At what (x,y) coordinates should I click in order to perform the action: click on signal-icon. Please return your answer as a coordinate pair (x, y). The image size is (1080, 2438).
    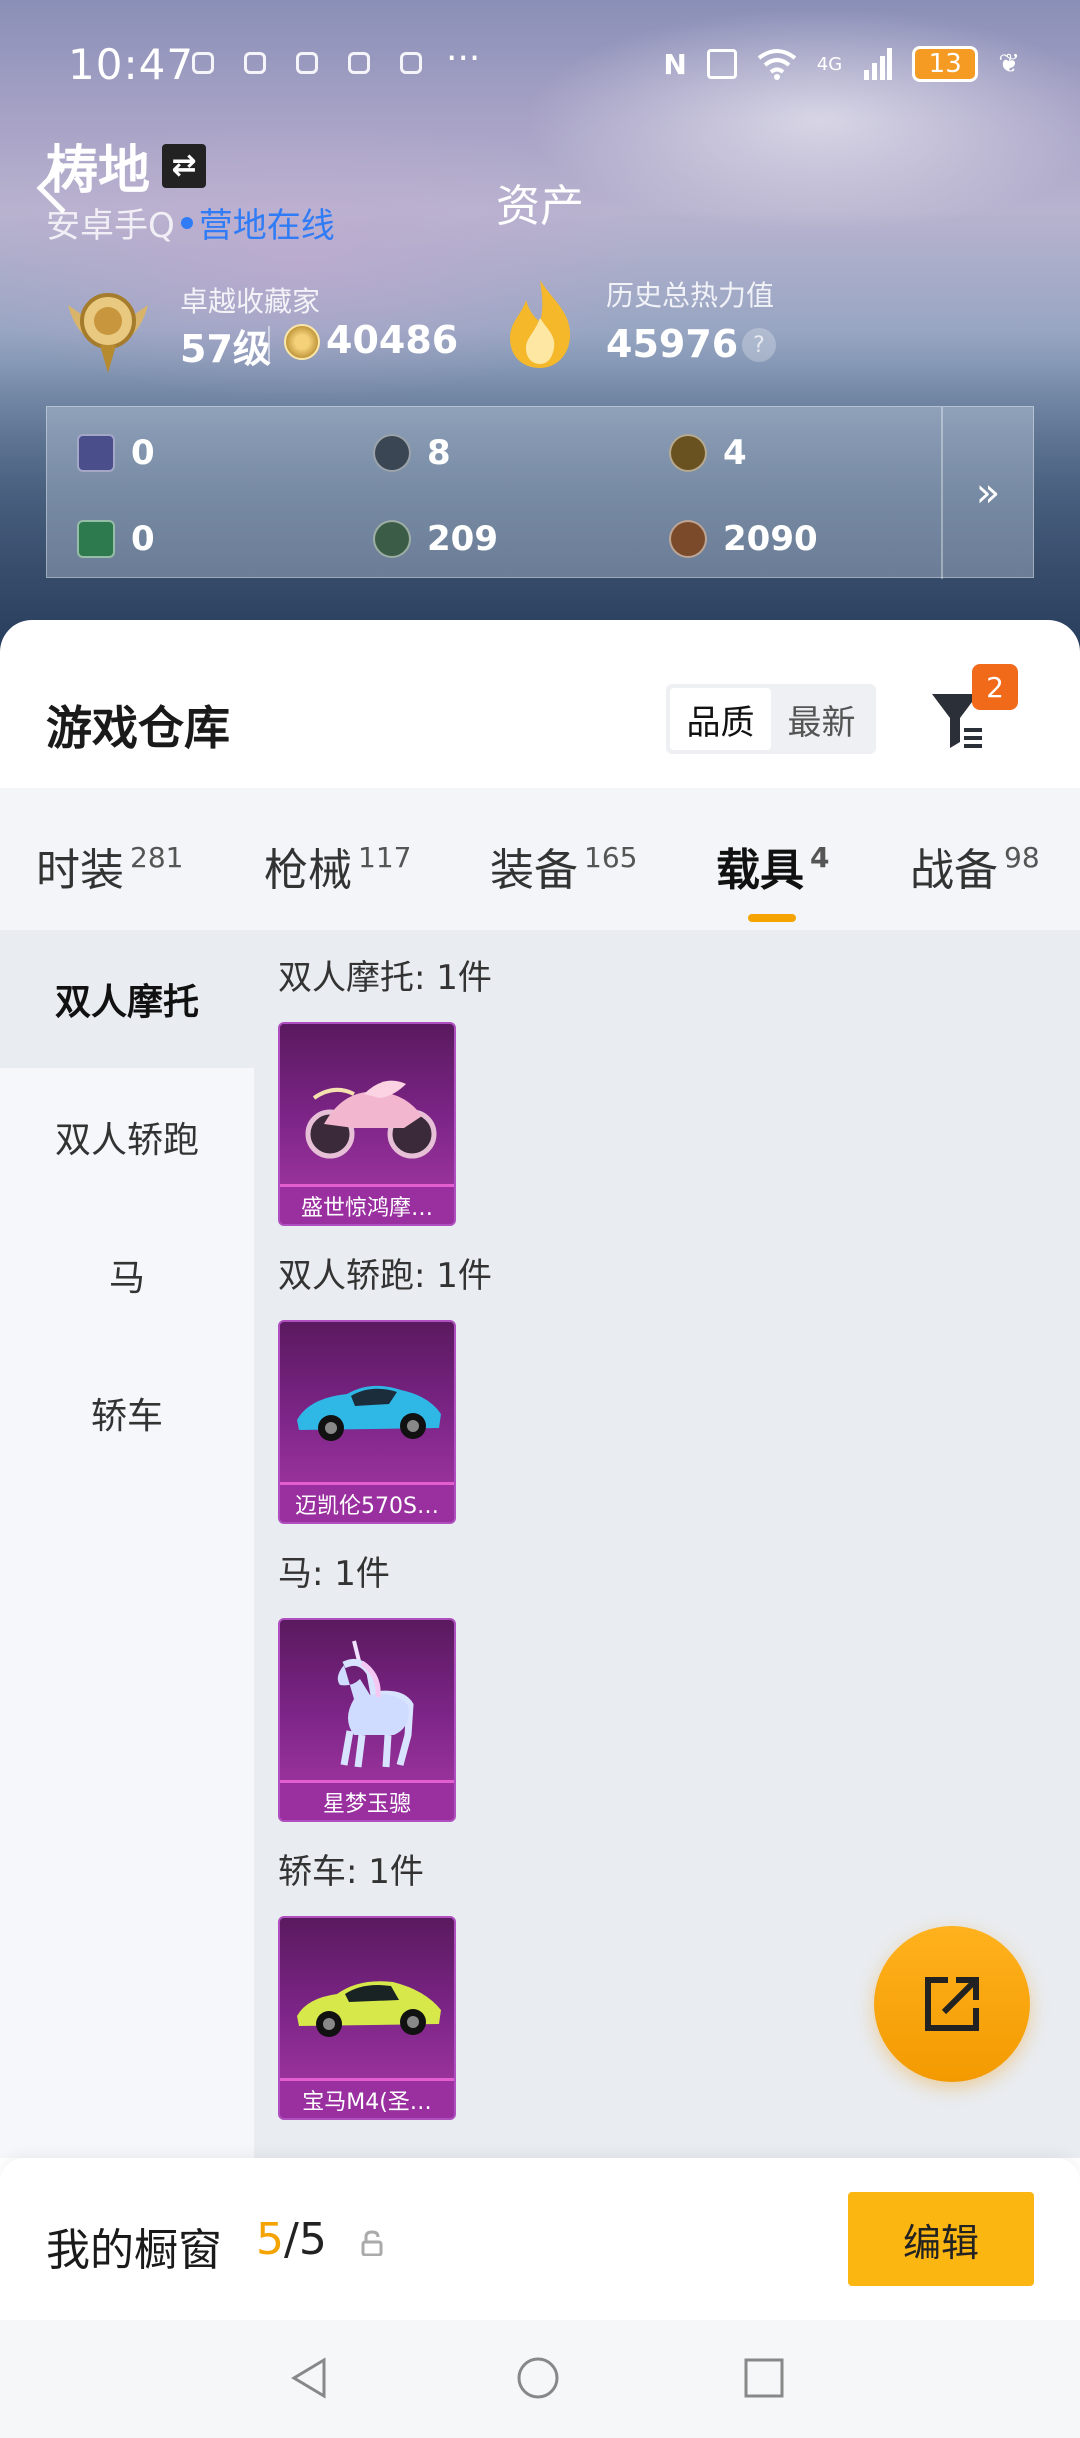
    Looking at the image, I should click on (878, 64).